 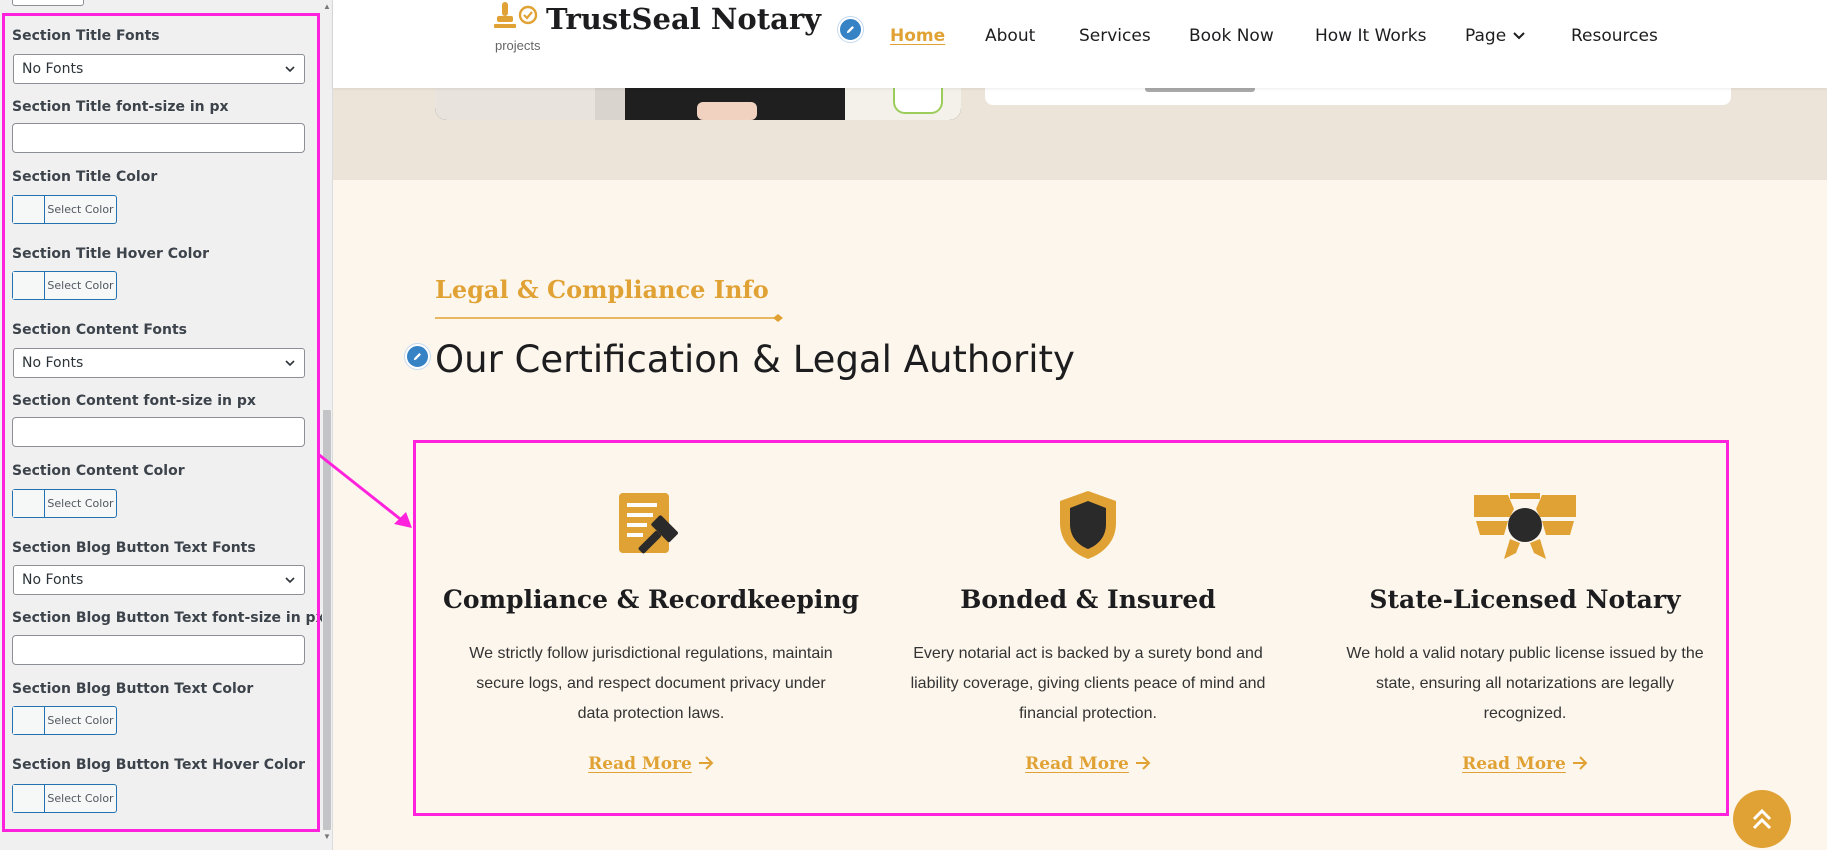 I want to click on section-title-color-button: Select Color, so click(x=64, y=209).